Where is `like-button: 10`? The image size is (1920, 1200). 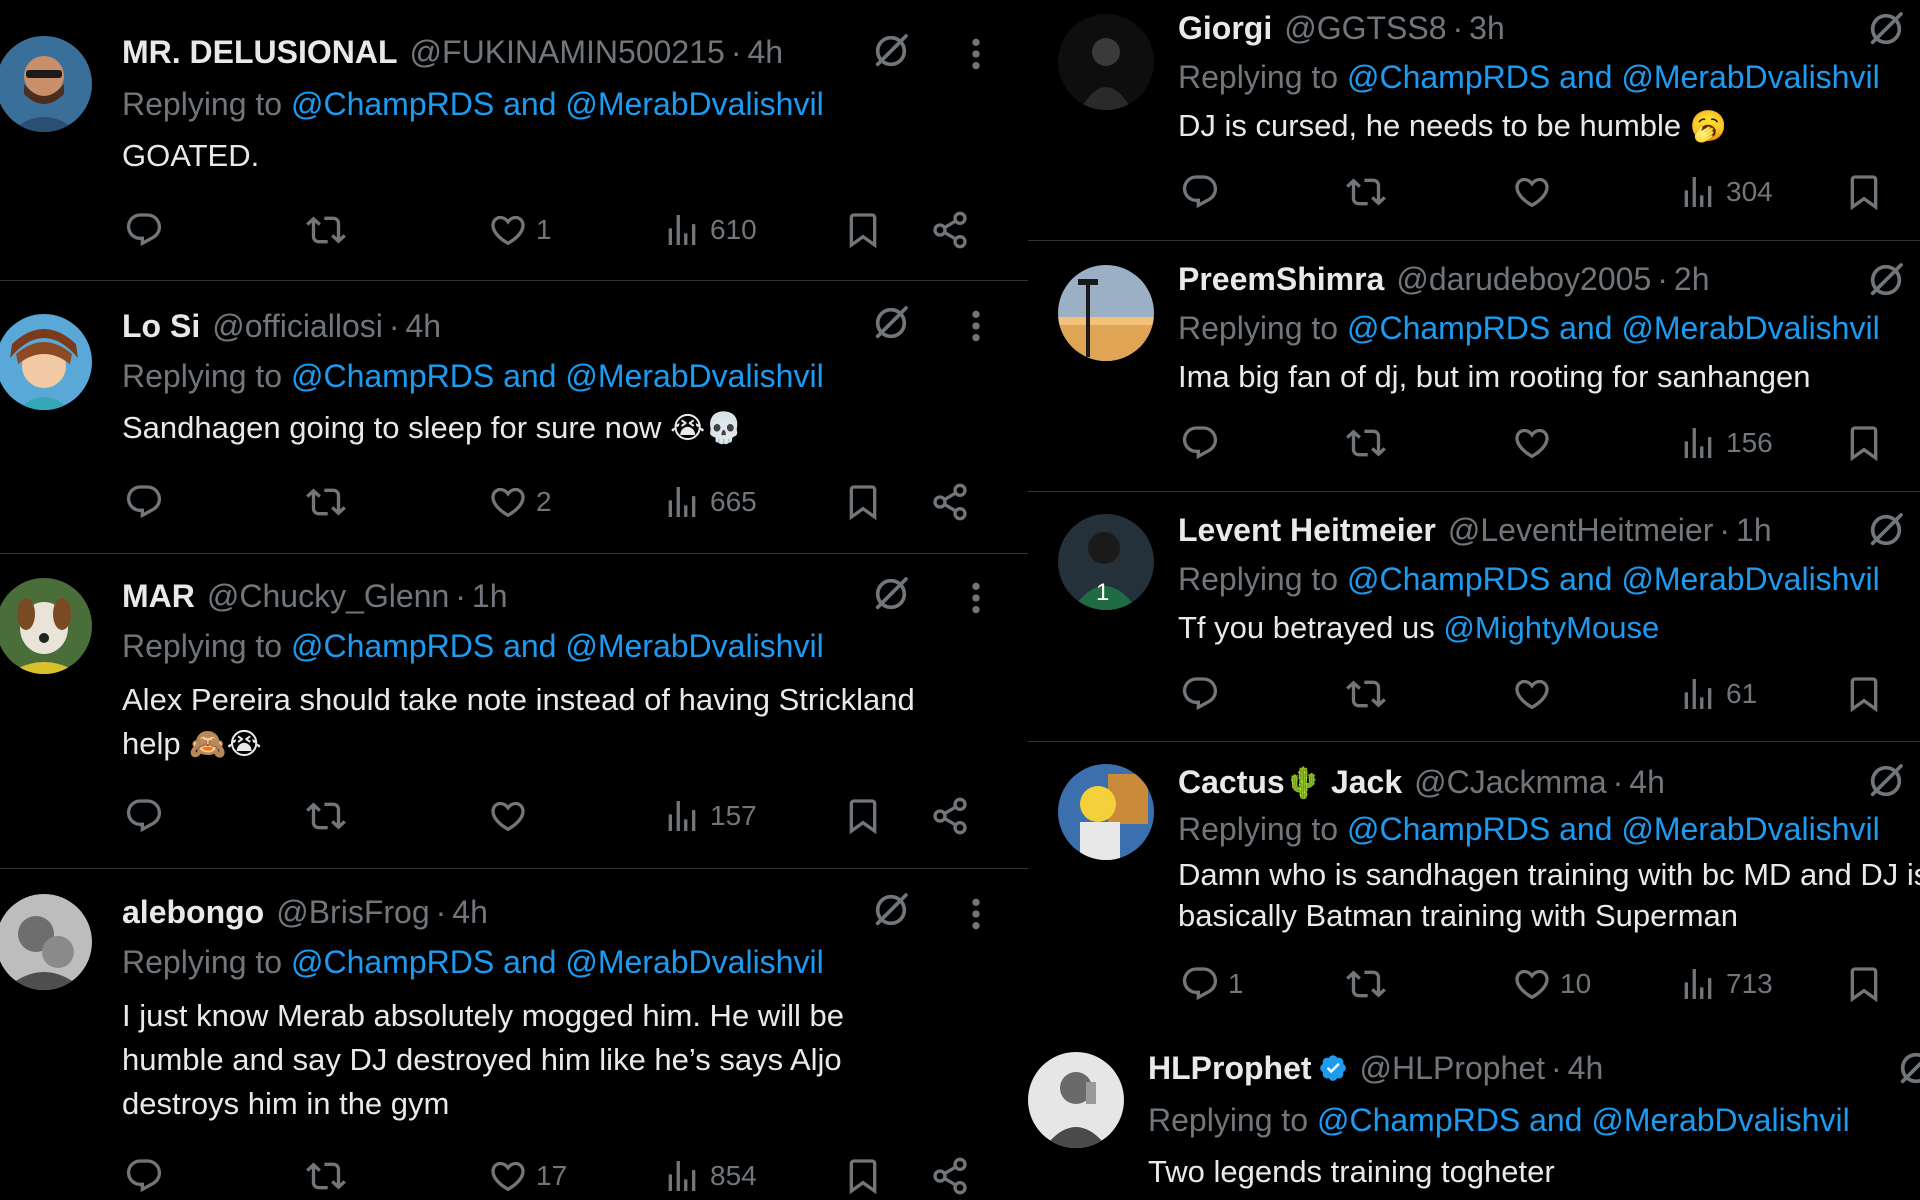
like-button: 10 is located at coordinates (1551, 984).